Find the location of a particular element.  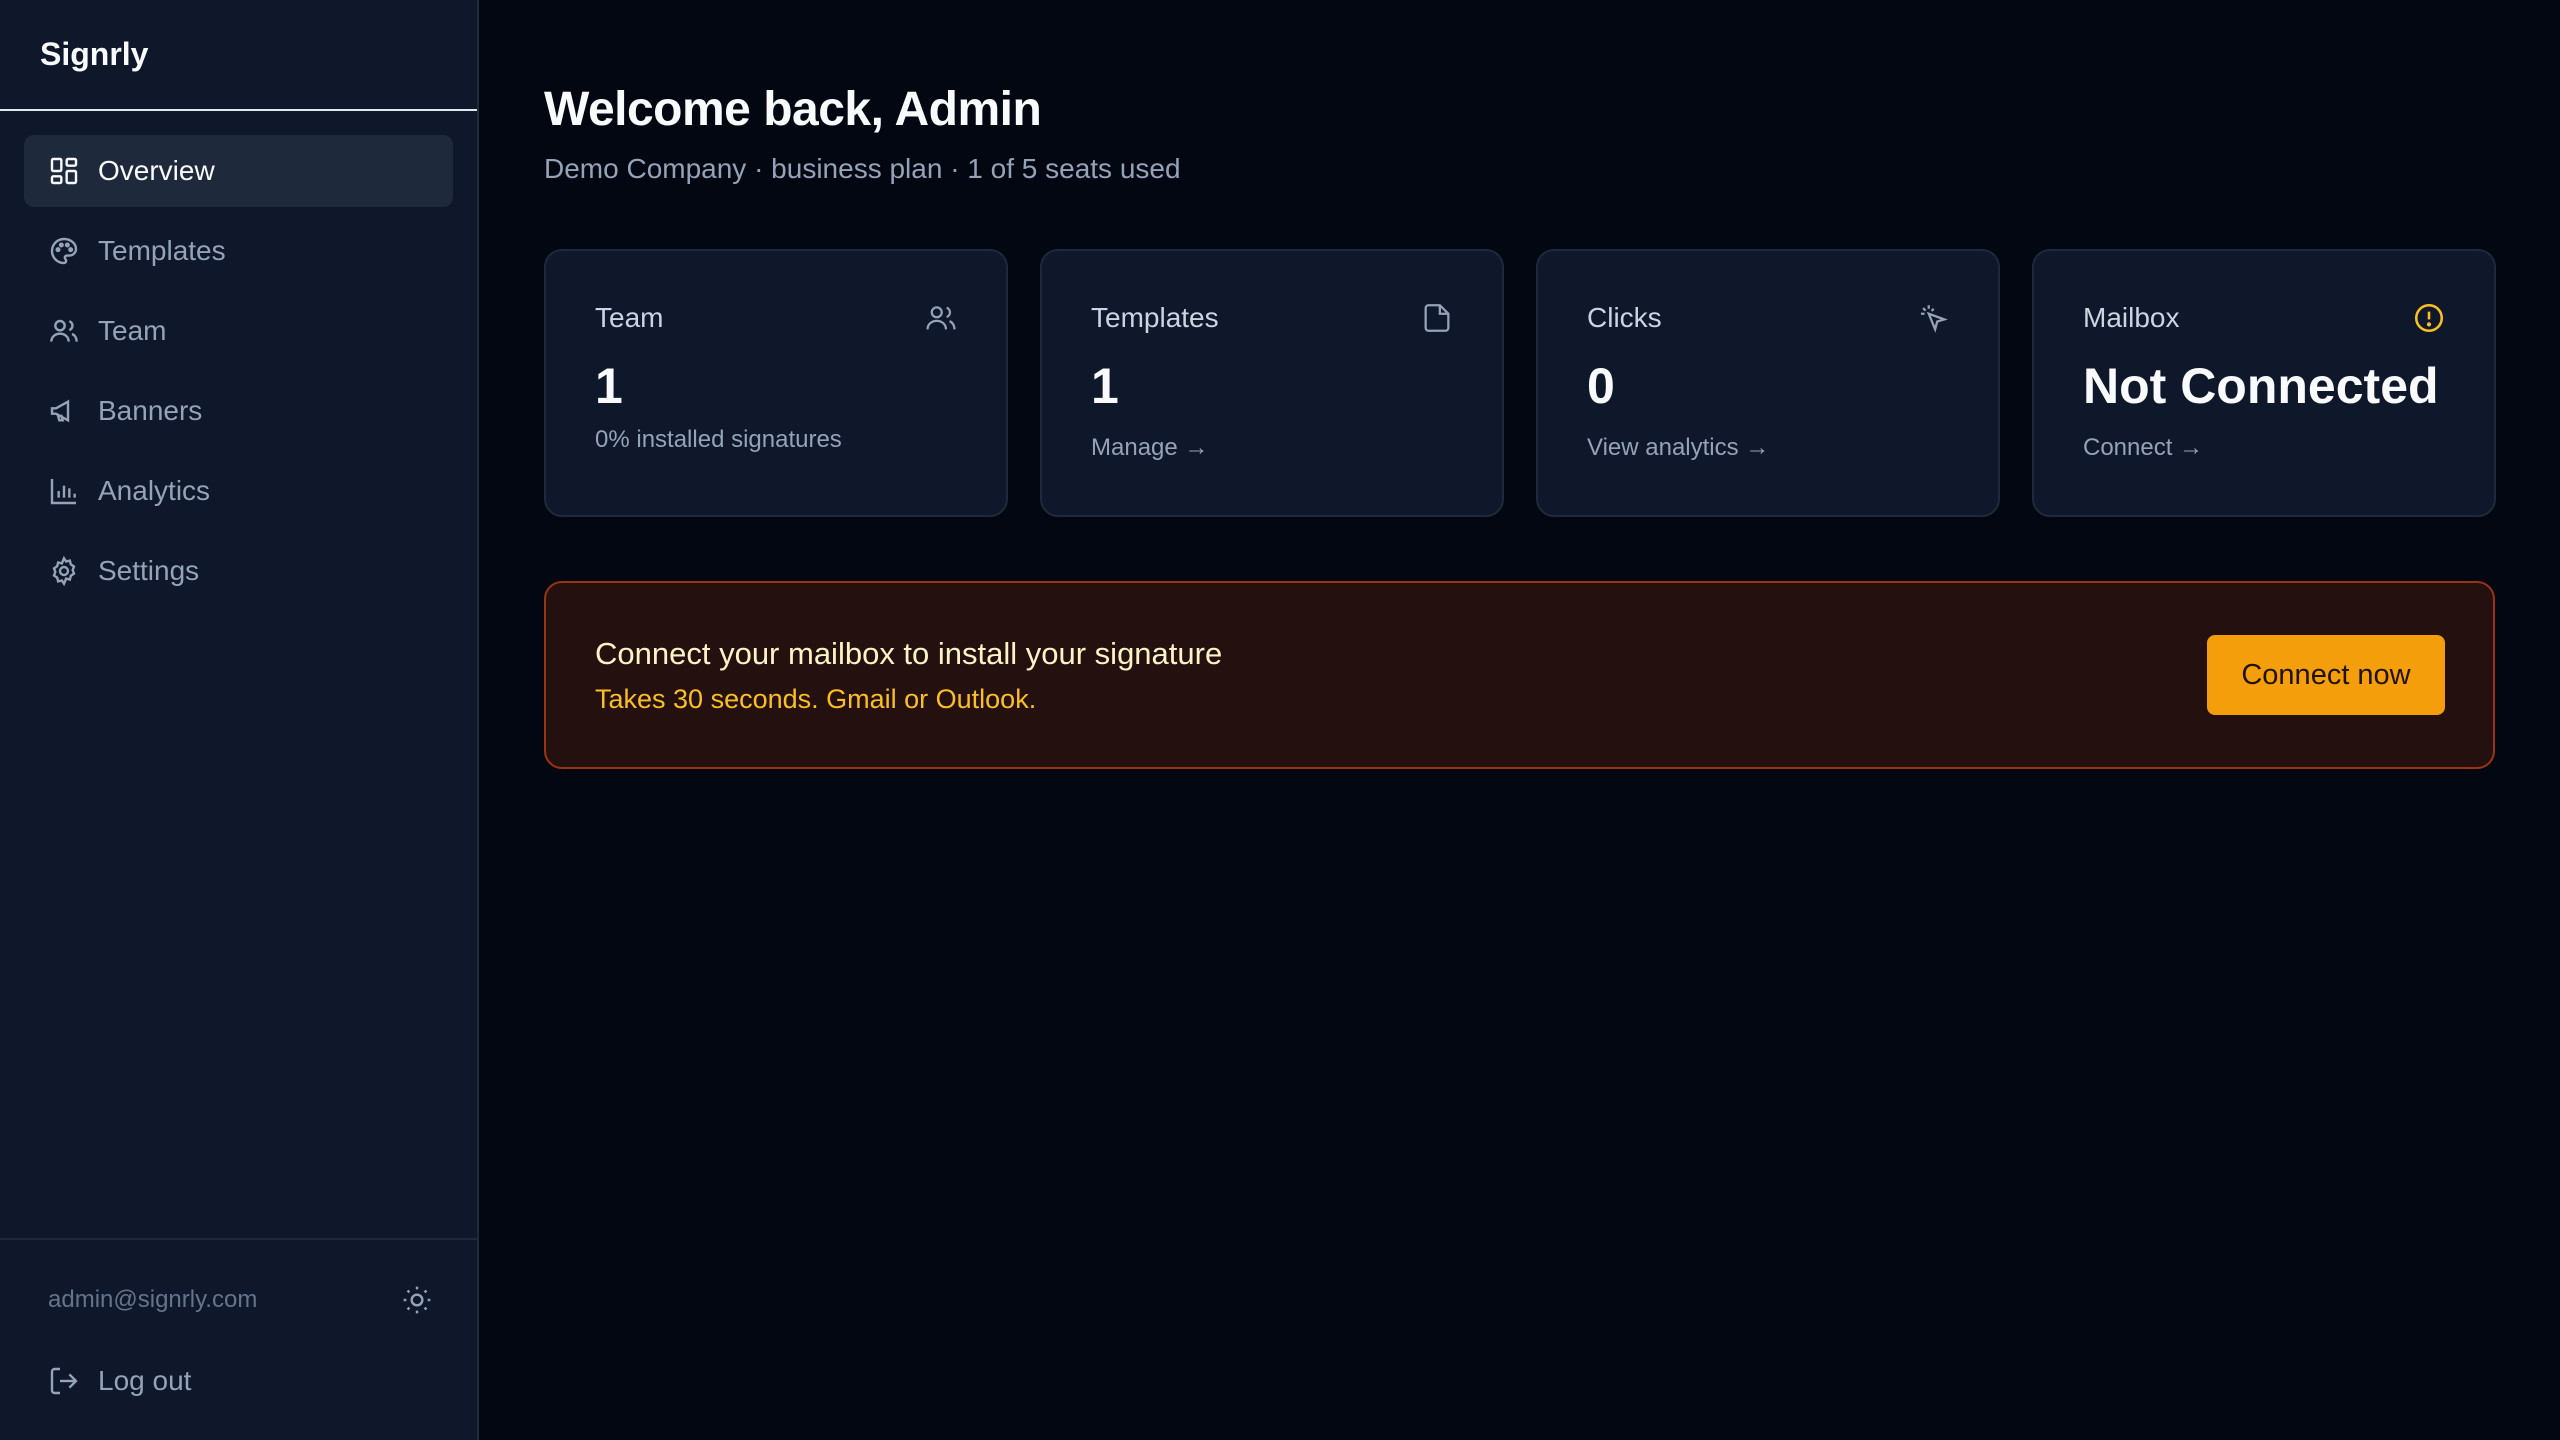

user-email: admin@signrly.com is located at coordinates (153, 1299).